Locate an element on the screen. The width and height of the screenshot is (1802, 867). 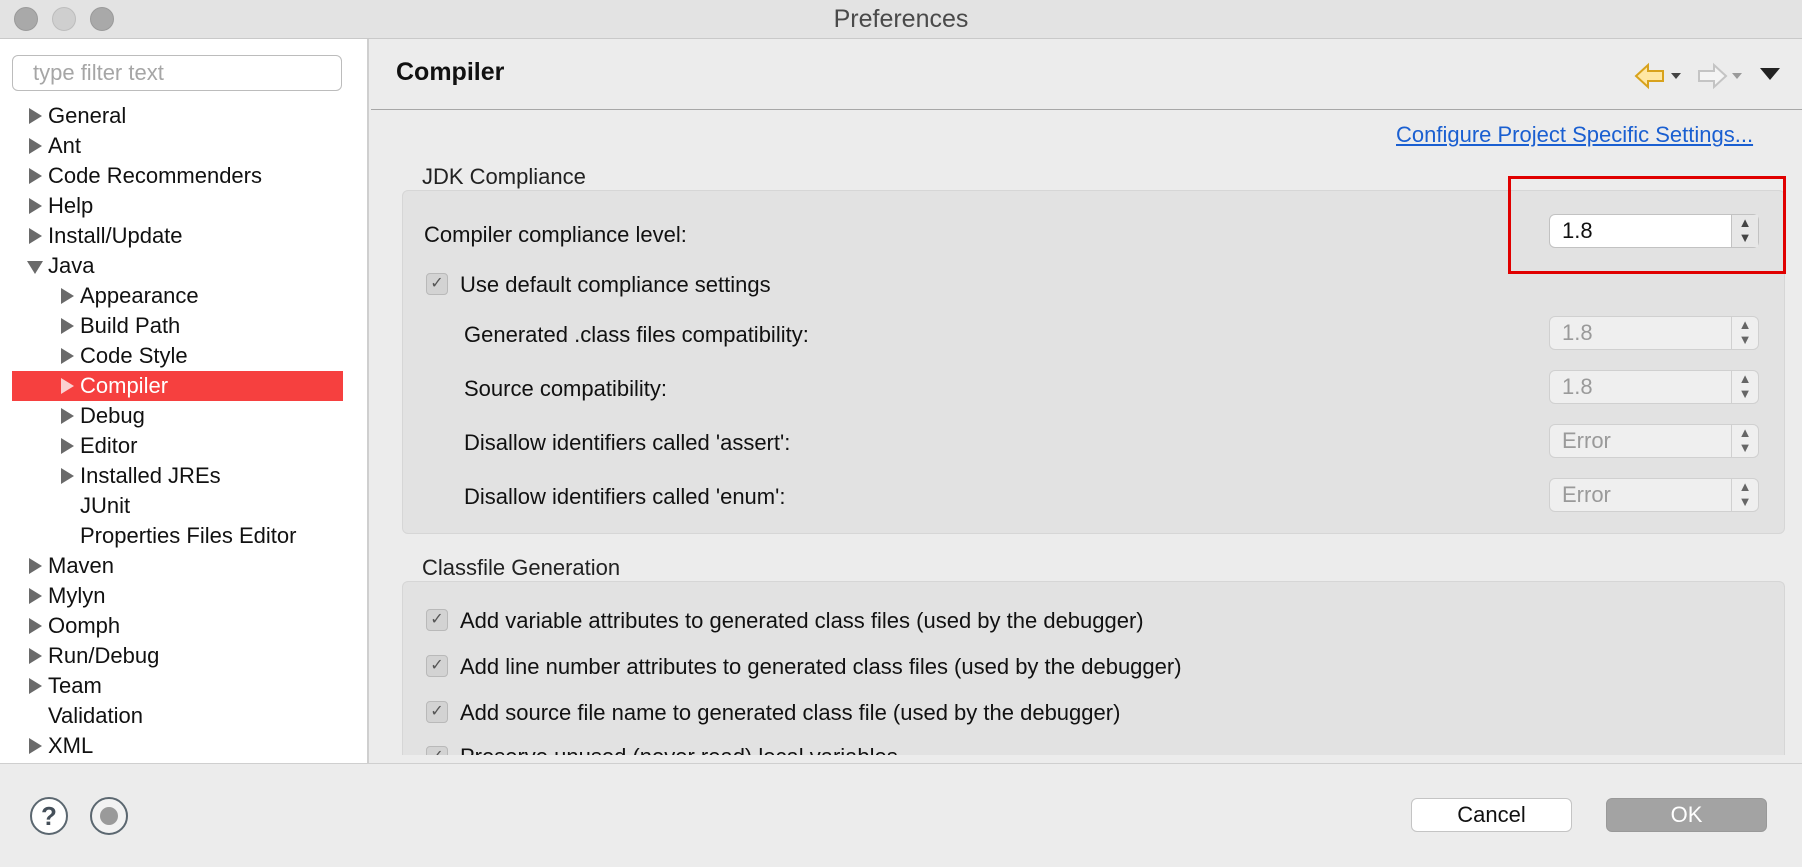
tree-item-label: XML is located at coordinates (71, 745).